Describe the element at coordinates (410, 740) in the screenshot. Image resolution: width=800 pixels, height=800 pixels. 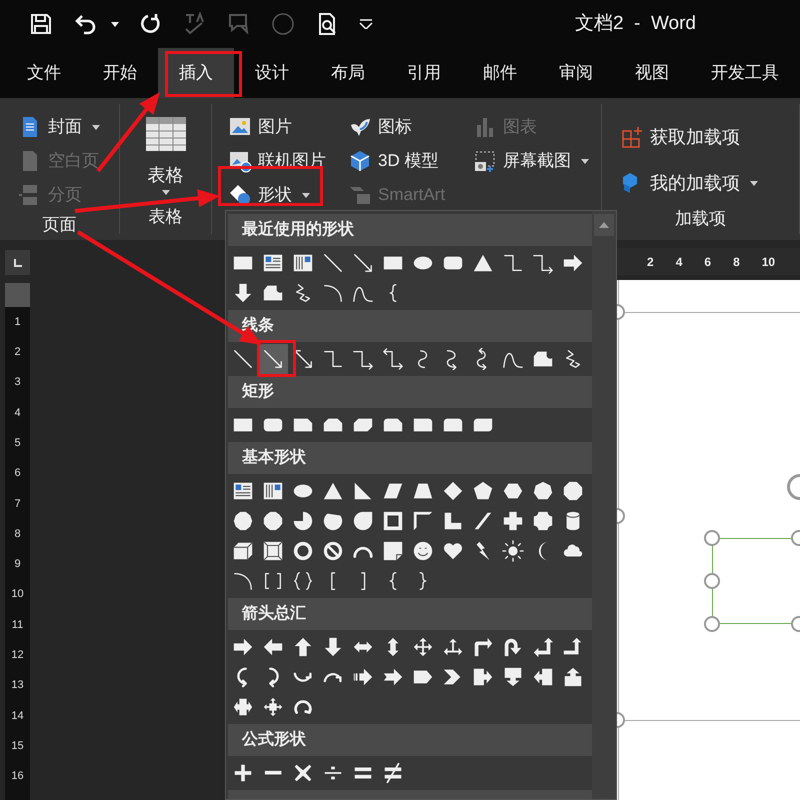
I see `section-header: 公式形状` at that location.